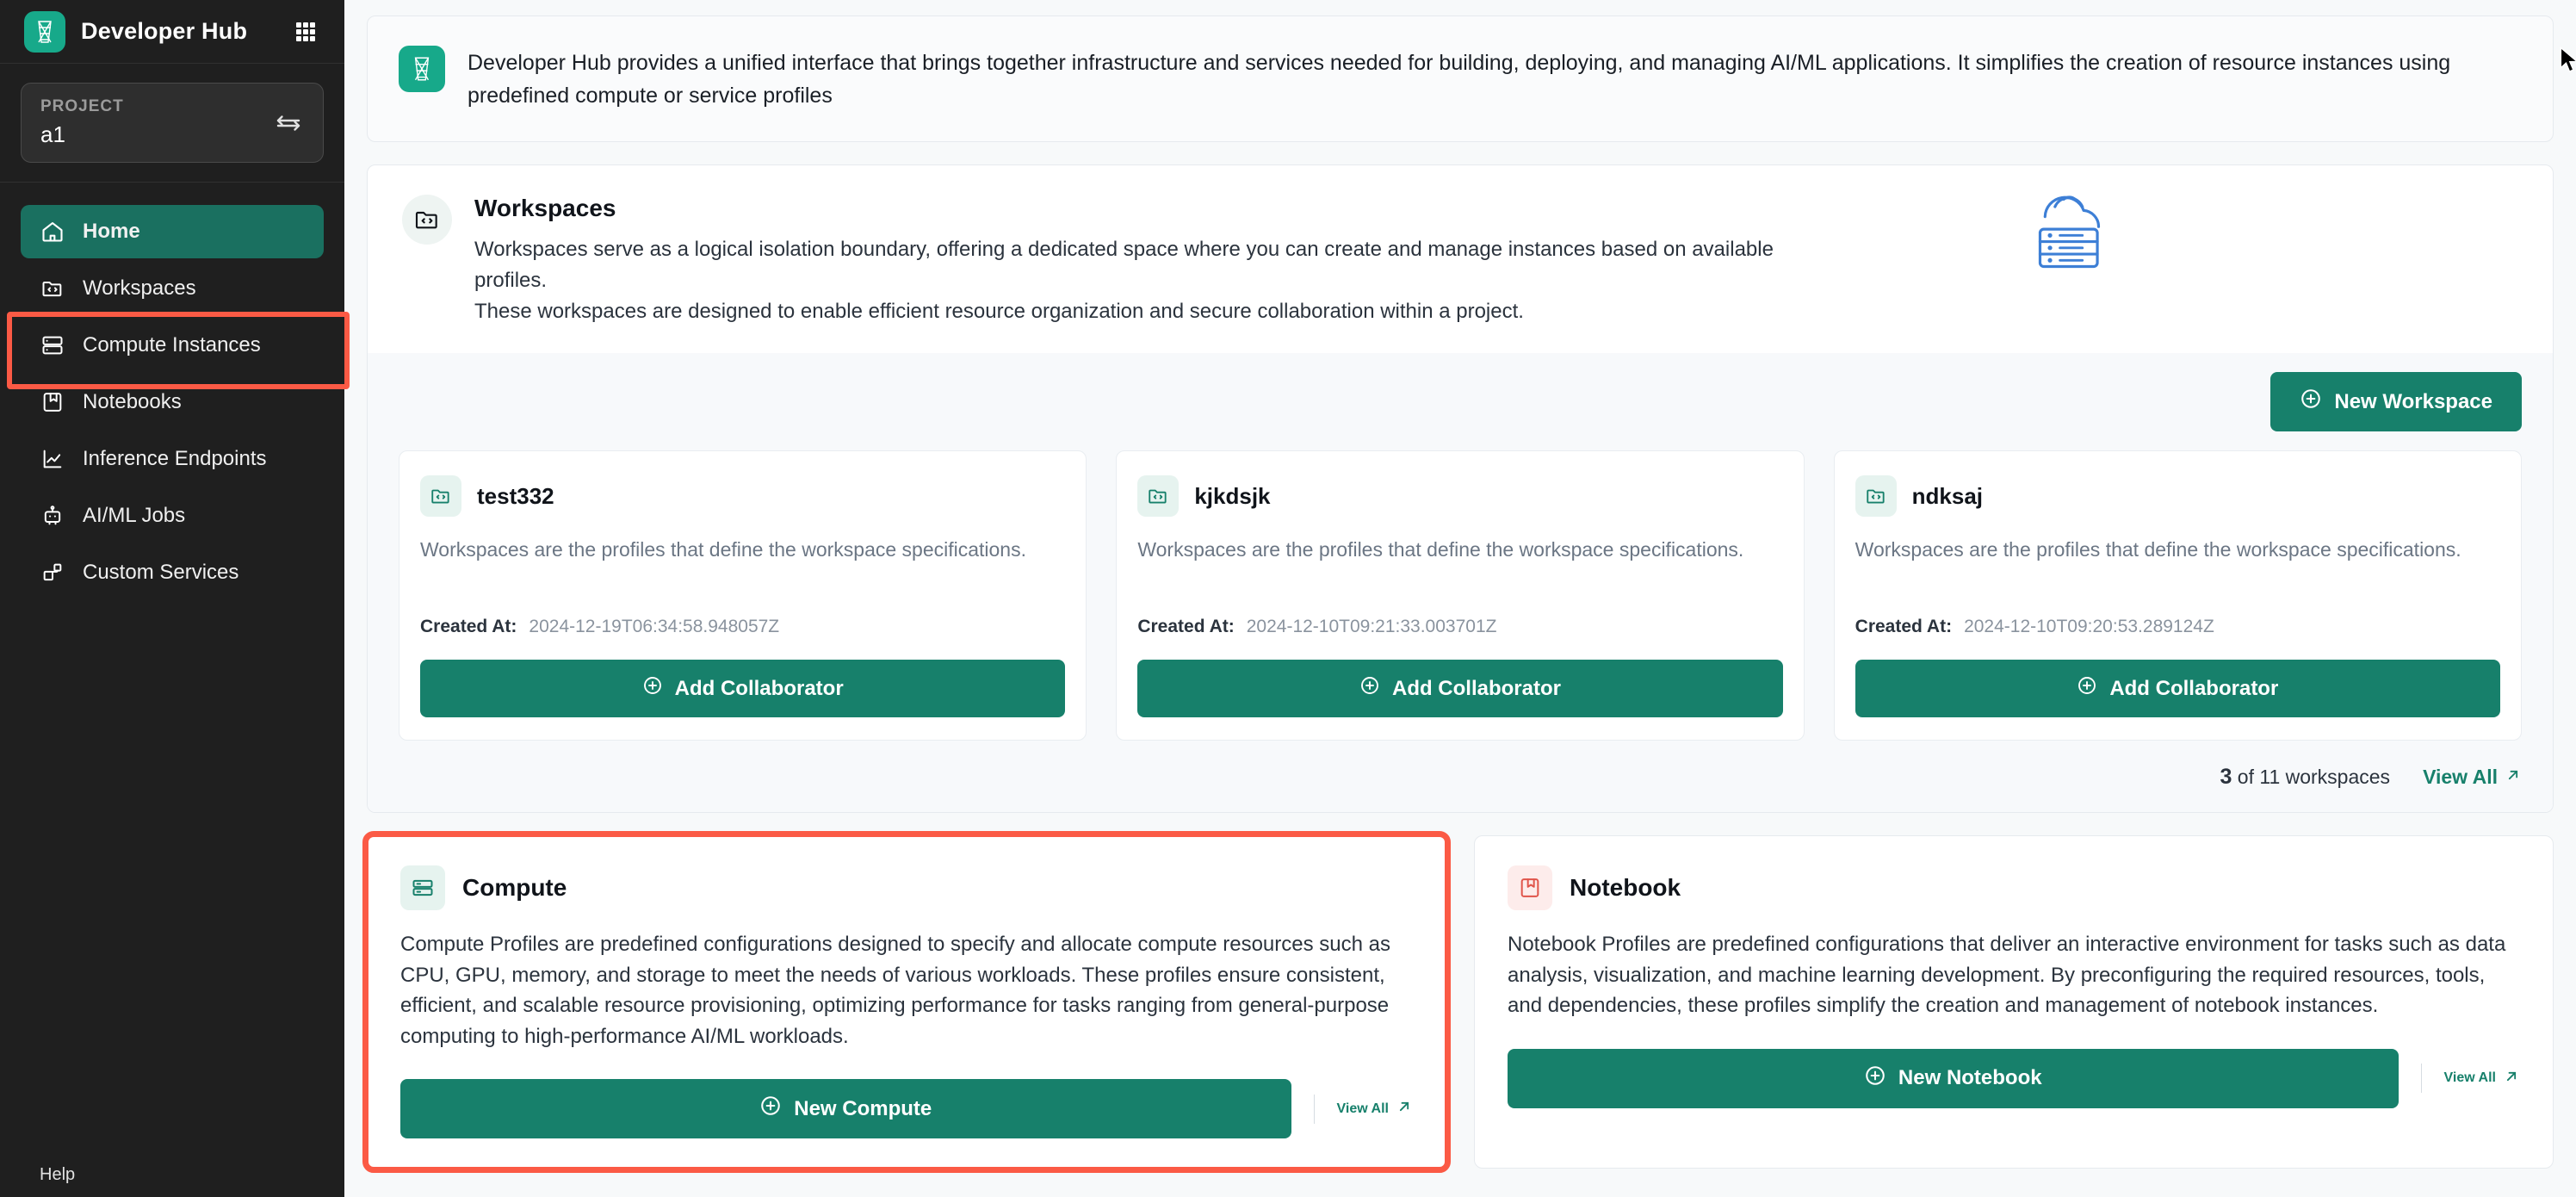  I want to click on workspaces-view-all-link: View All, so click(2473, 778).